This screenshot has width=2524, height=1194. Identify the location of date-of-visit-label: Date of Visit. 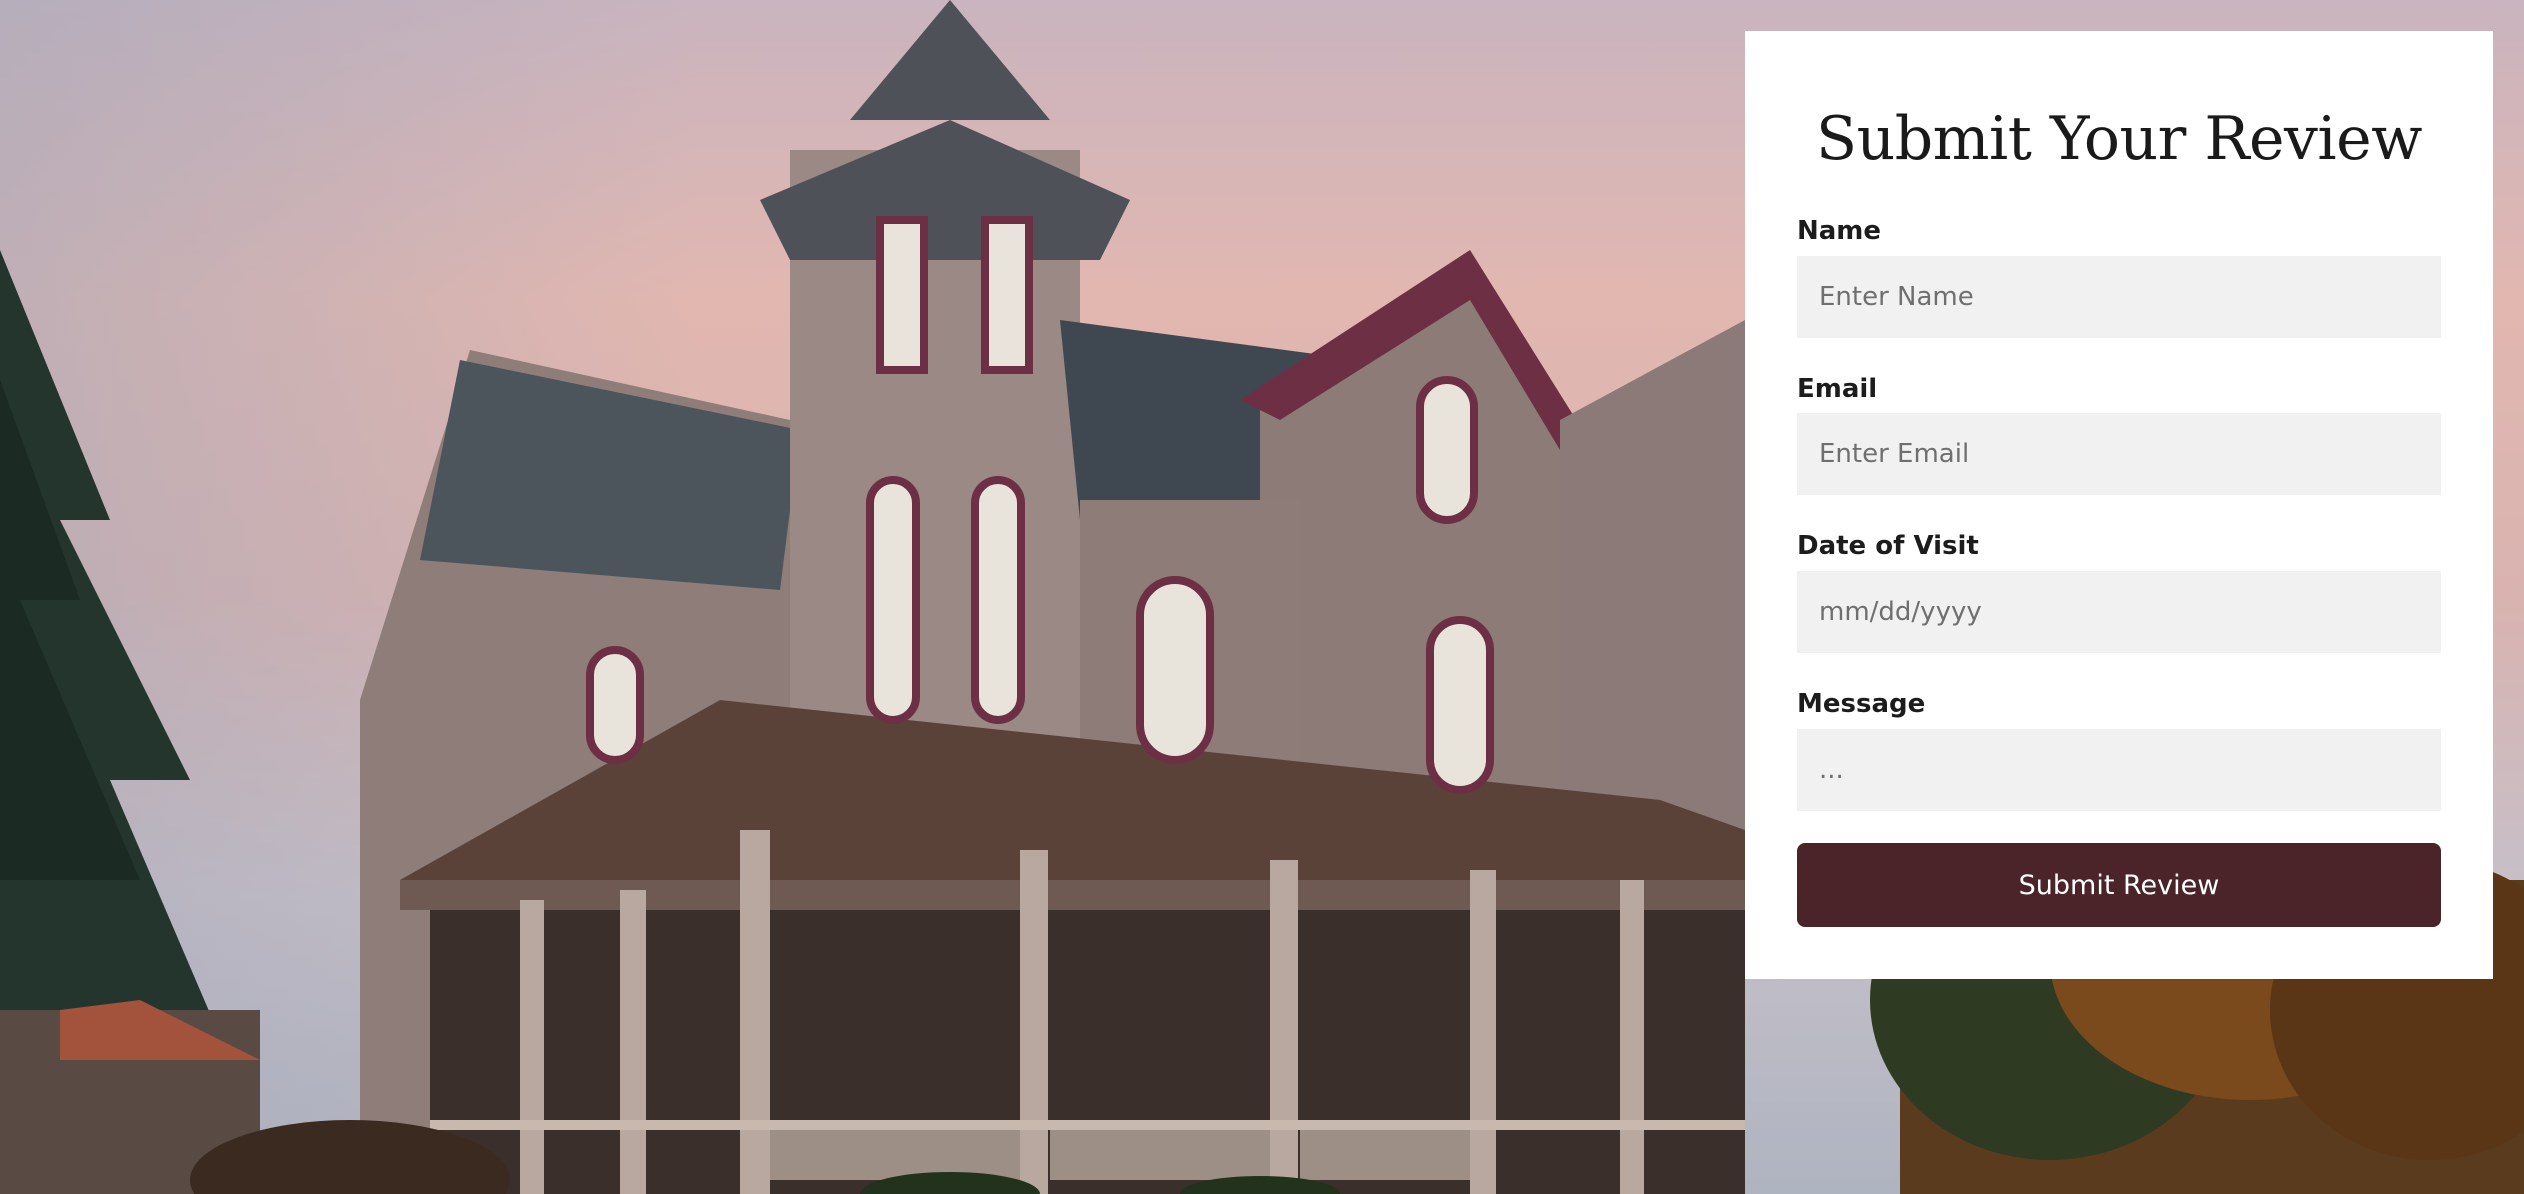
(1888, 546).